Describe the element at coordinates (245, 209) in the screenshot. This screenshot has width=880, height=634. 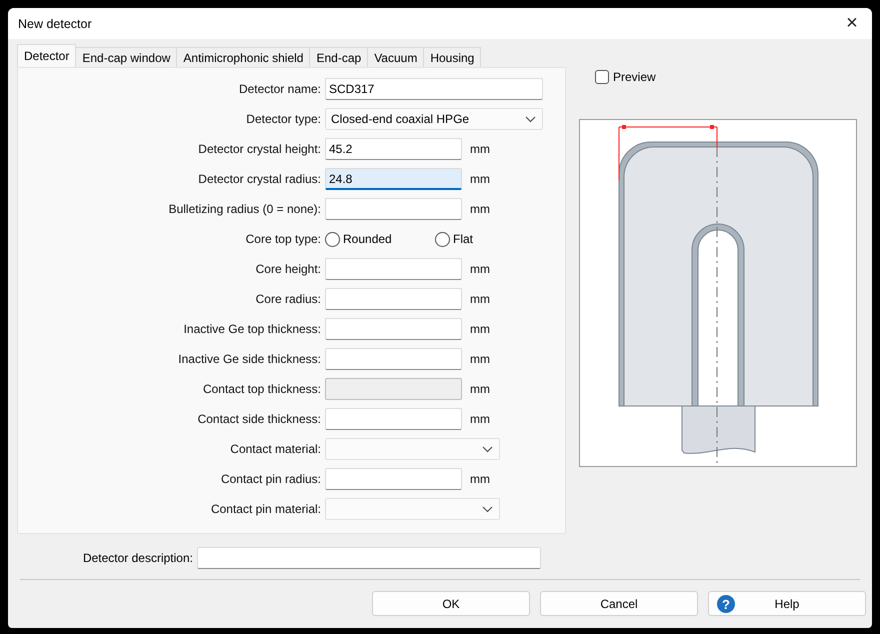
I see `field-label: Bulletizing radius (0 = none):` at that location.